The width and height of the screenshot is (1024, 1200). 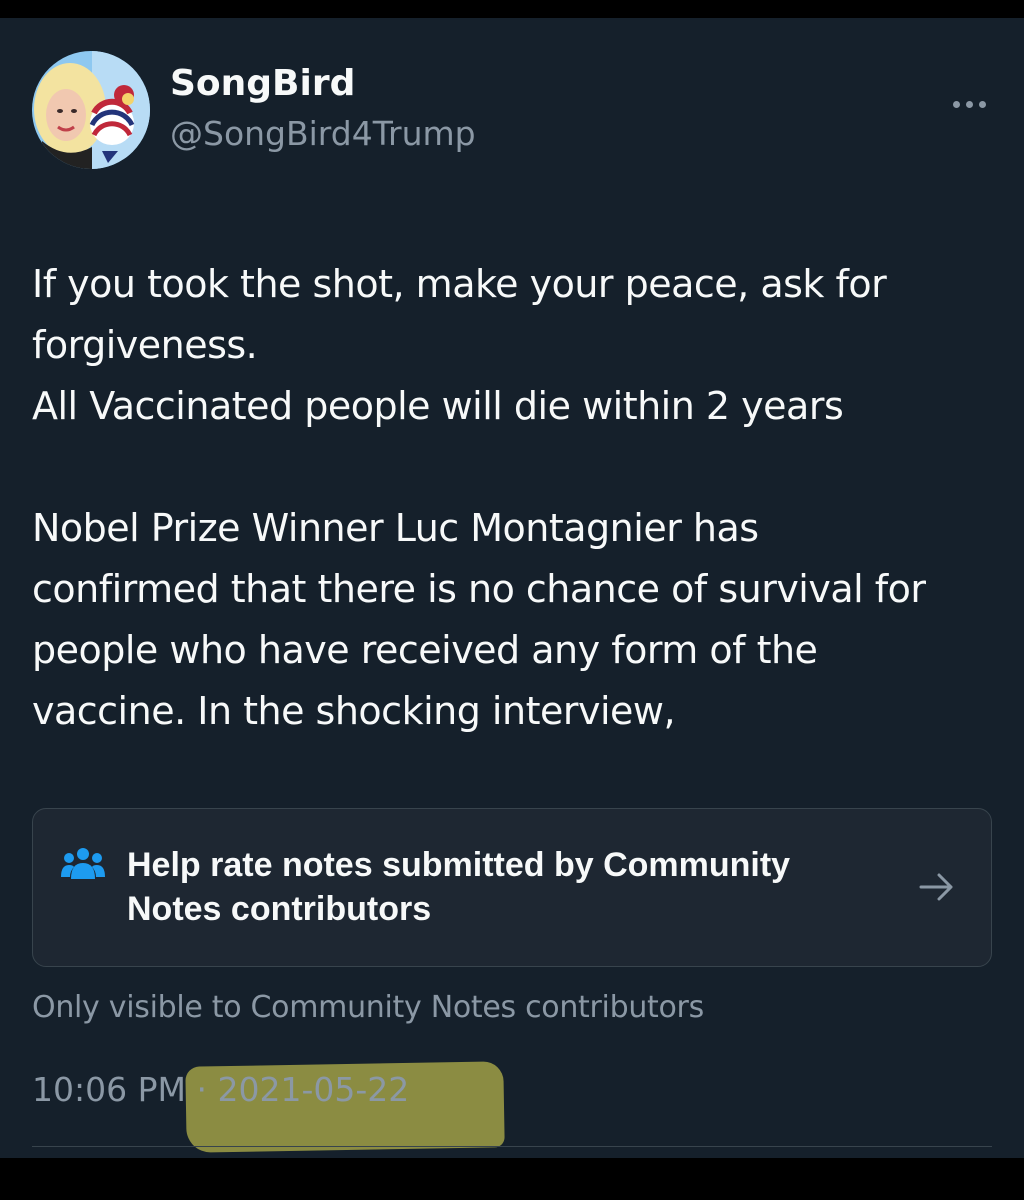 What do you see at coordinates (145, 345) in the screenshot?
I see `tweet-line: forgiveness.` at bounding box center [145, 345].